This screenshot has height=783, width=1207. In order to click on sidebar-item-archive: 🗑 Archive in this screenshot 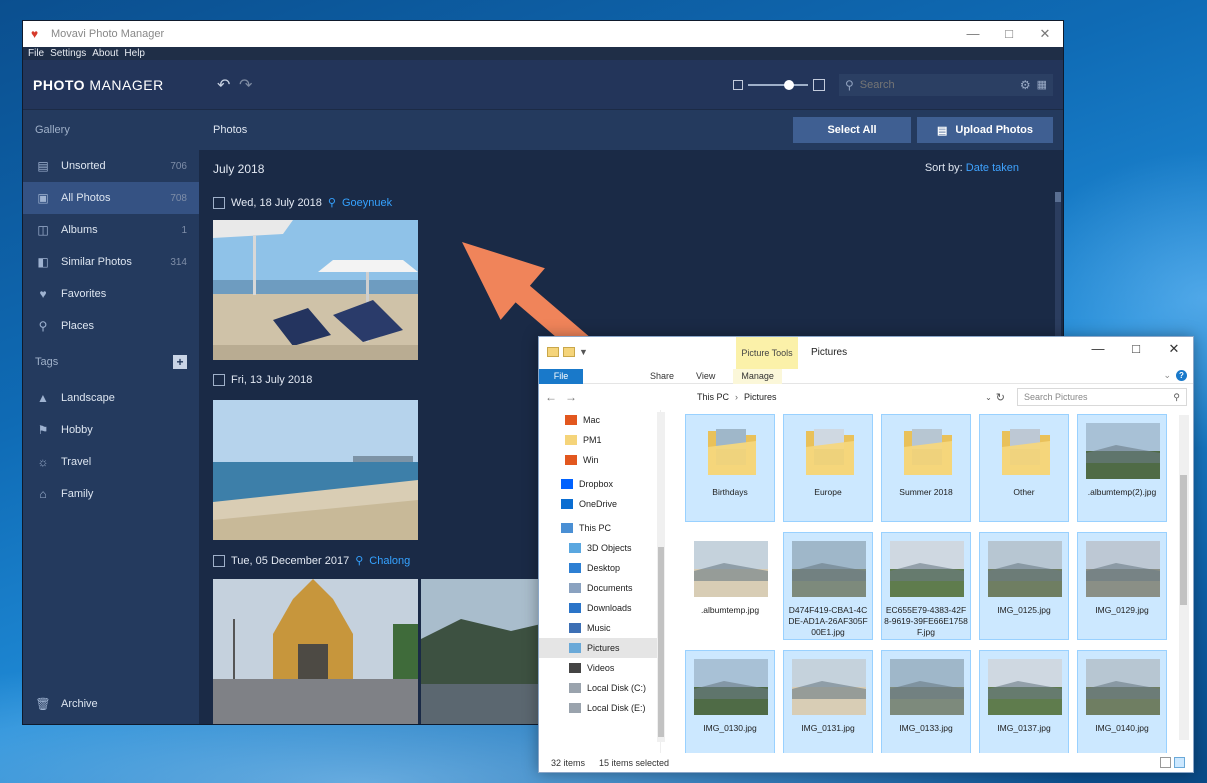, I will do `click(111, 704)`.